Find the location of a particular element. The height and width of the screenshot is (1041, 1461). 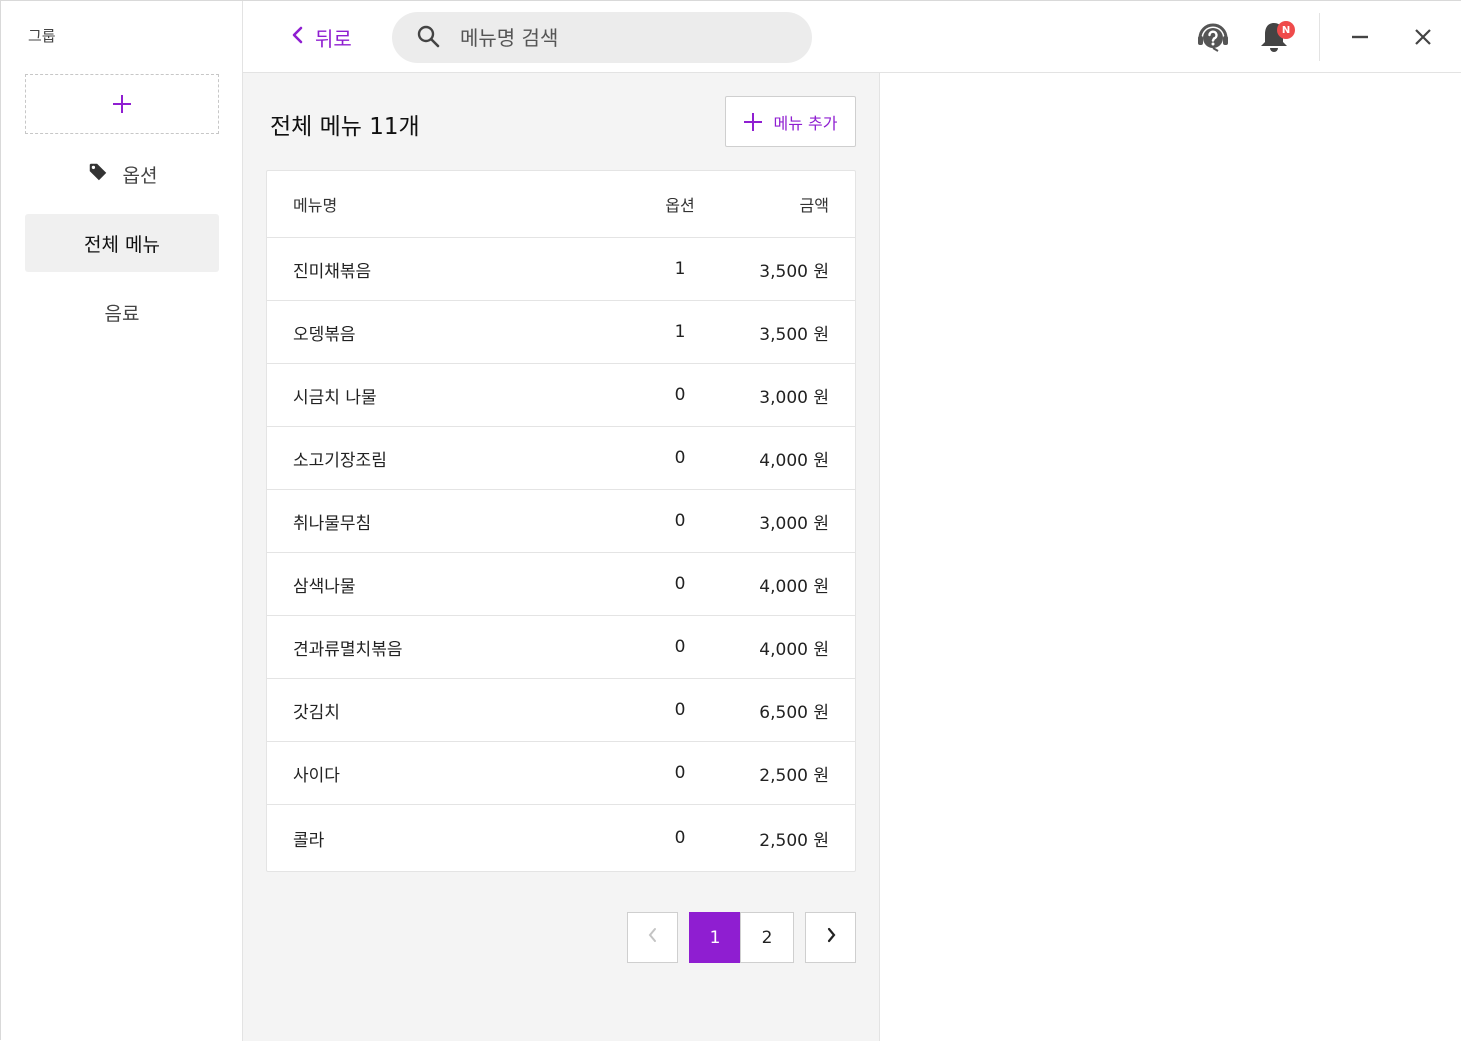

menu-name-cell: 갓김치 is located at coordinates (316, 712).